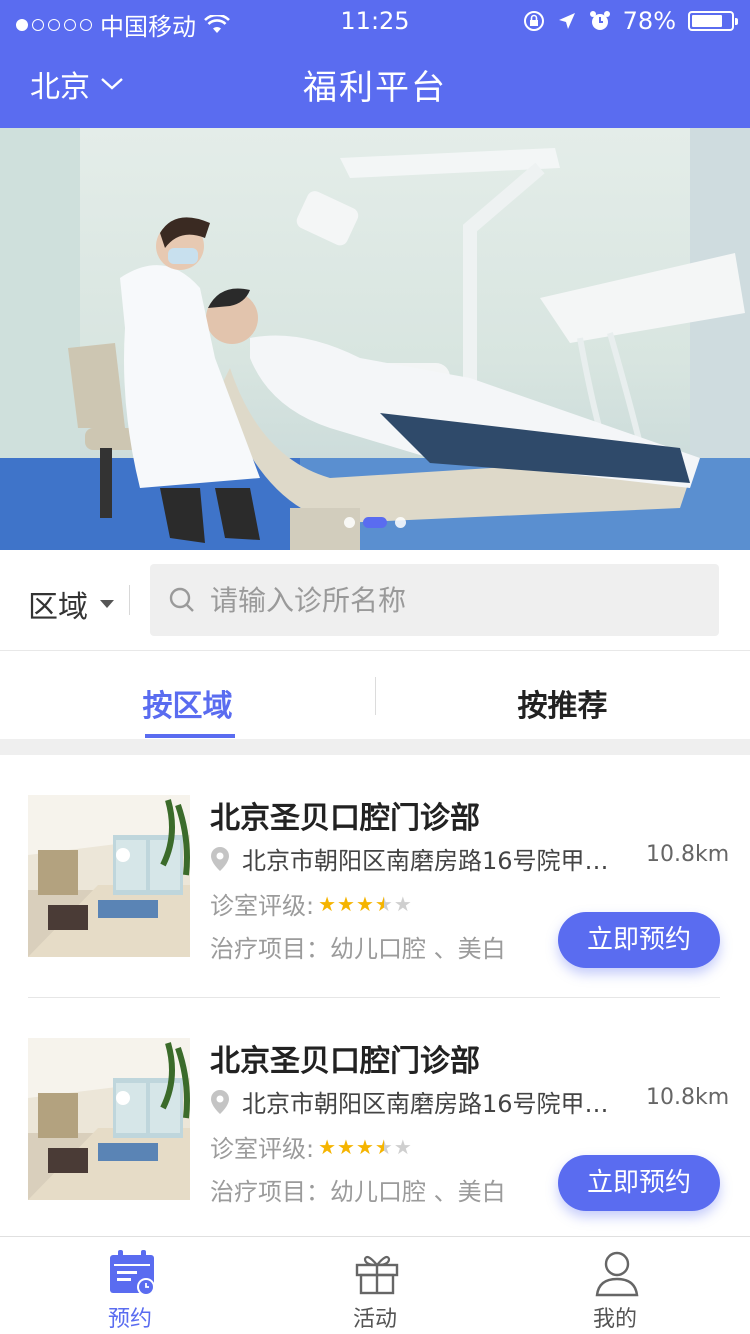 This screenshot has width=750, height=1334. Describe the element at coordinates (129, 1319) in the screenshot. I see `nav-label: 预约` at that location.